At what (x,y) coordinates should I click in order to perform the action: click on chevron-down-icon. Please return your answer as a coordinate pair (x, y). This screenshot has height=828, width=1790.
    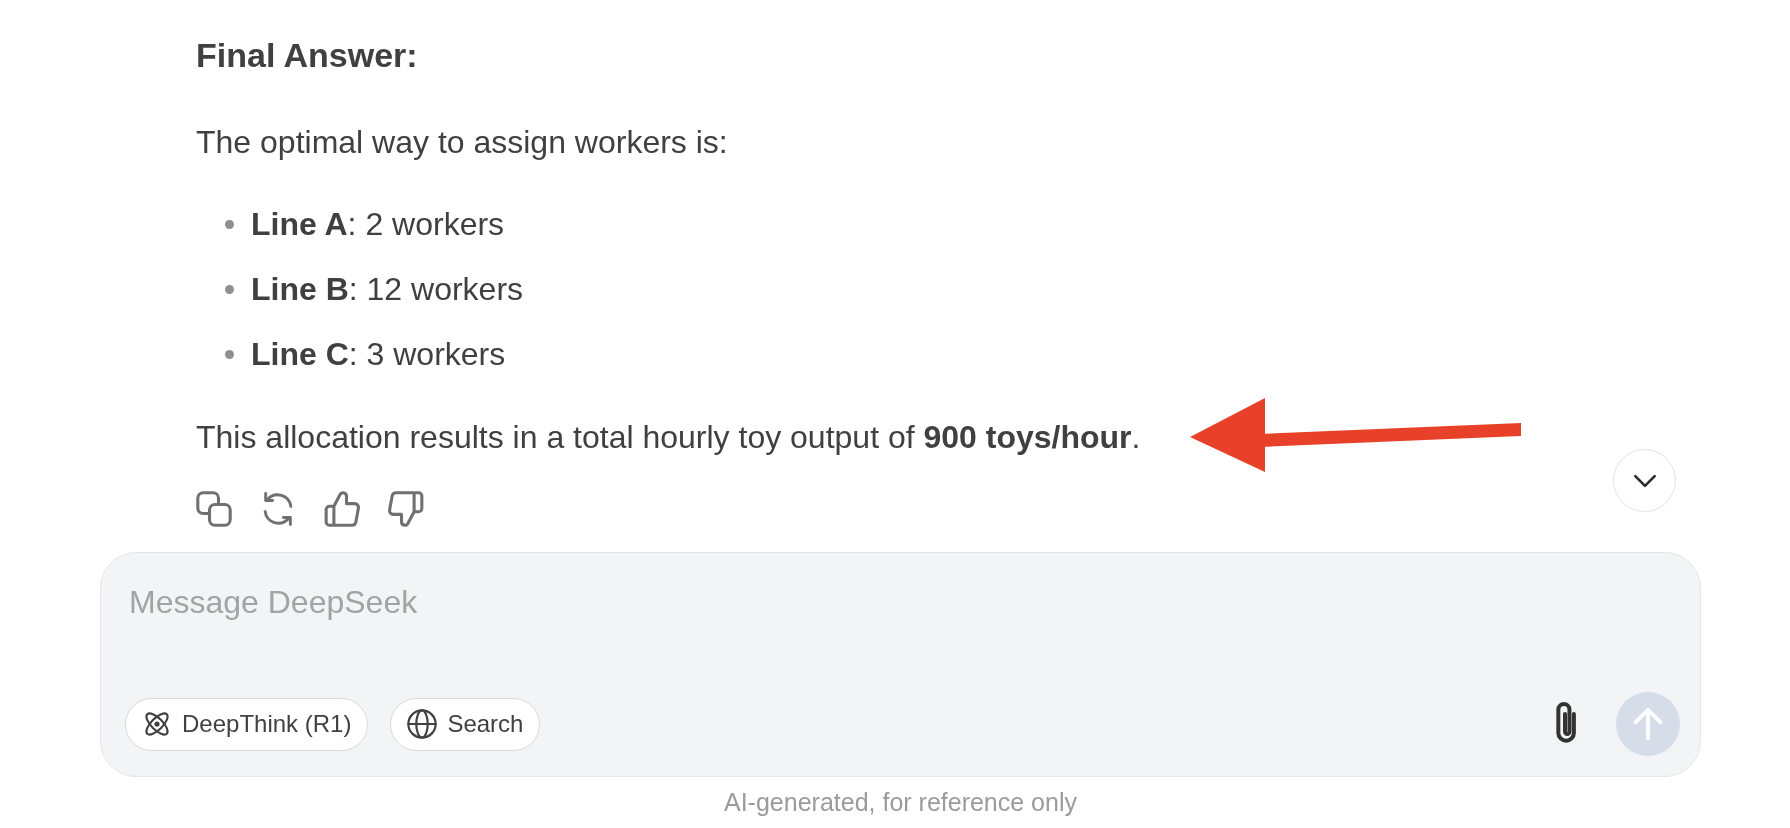
    Looking at the image, I should click on (1644, 480).